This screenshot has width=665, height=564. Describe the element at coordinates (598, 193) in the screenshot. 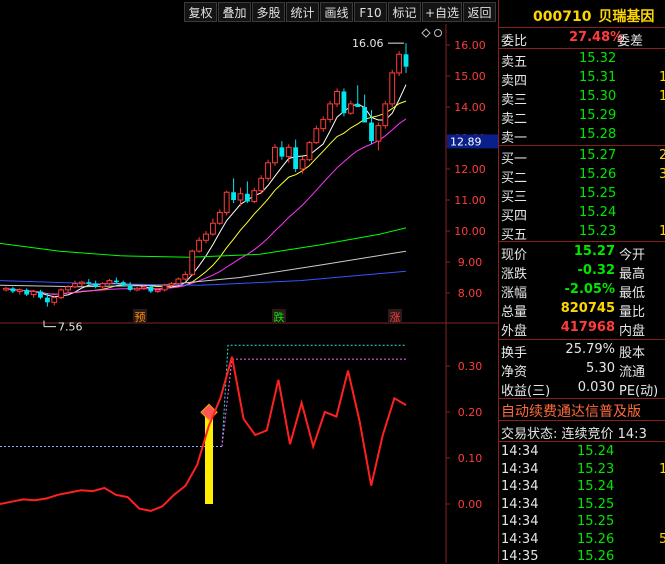

I see `bid-price-2: 15.25` at that location.